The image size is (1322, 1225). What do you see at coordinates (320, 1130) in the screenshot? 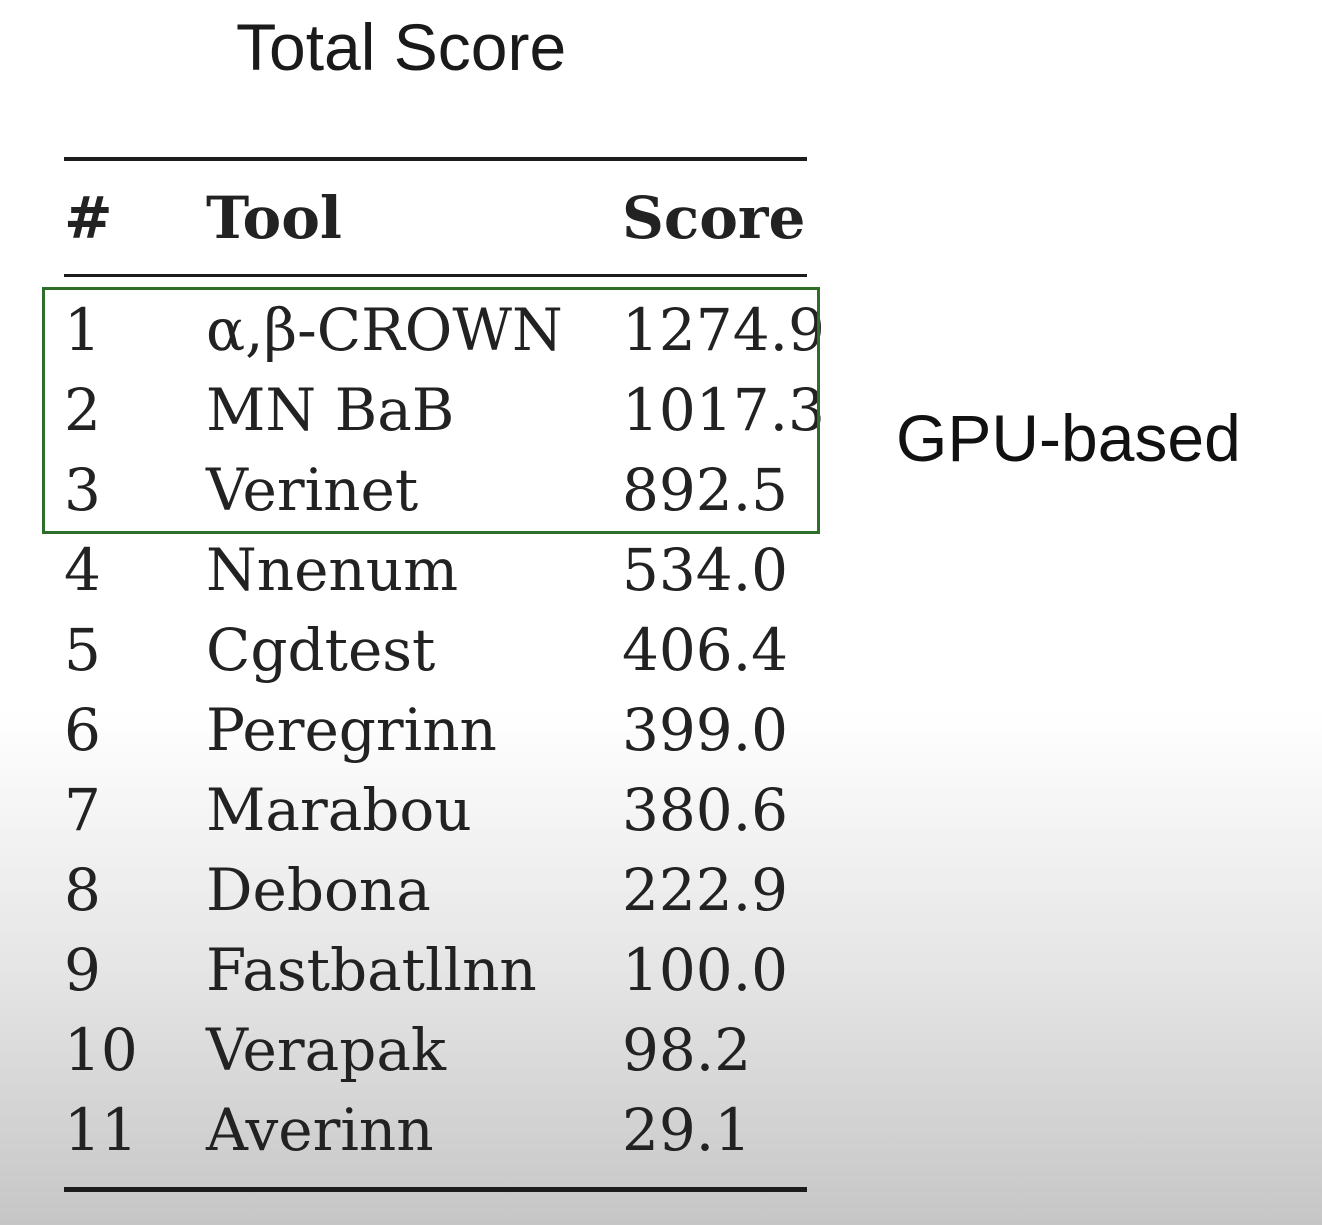
I see `row-tool: Averinn` at bounding box center [320, 1130].